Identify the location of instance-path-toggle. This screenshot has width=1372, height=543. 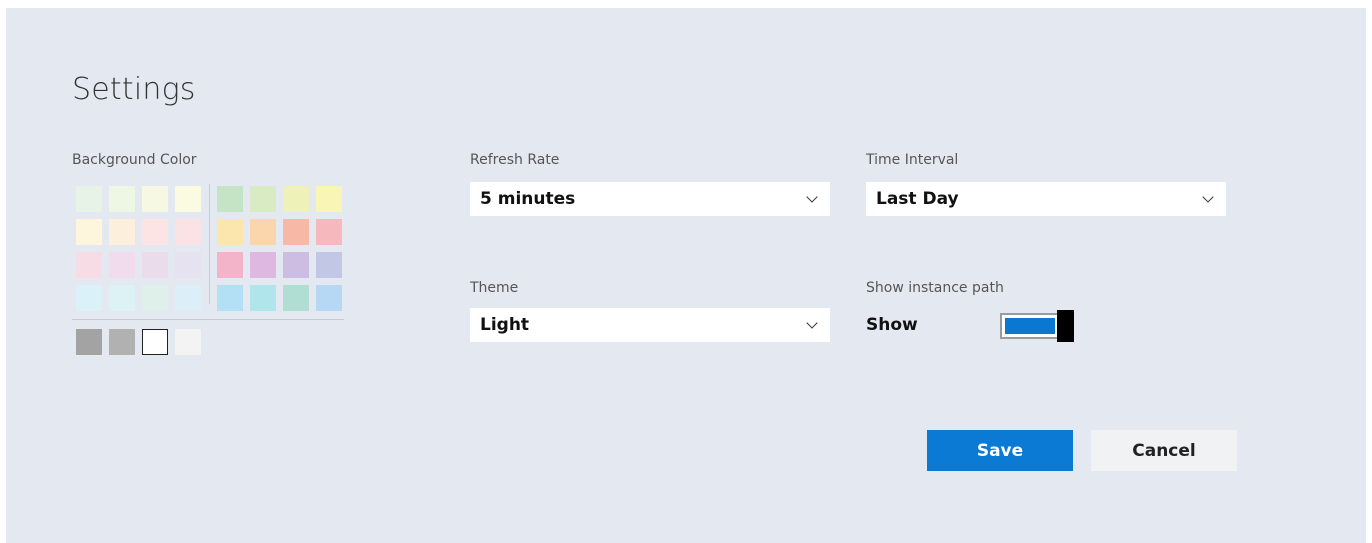
(1030, 326).